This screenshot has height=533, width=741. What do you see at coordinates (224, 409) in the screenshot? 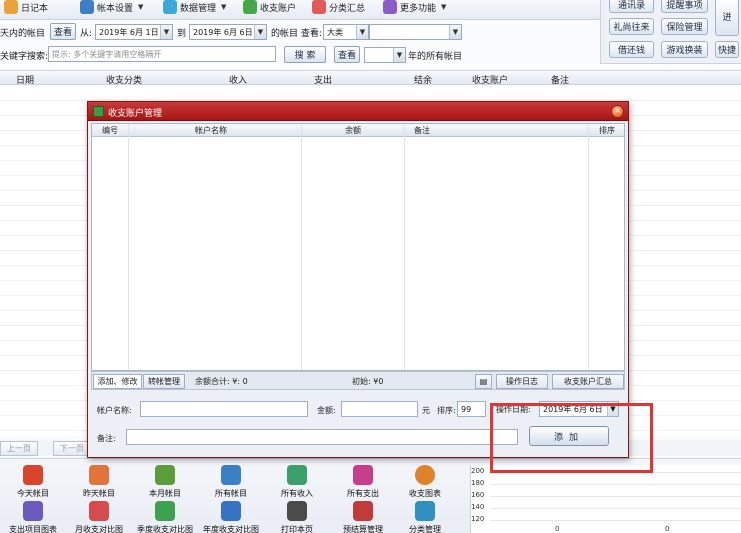
I see `account-name-input` at bounding box center [224, 409].